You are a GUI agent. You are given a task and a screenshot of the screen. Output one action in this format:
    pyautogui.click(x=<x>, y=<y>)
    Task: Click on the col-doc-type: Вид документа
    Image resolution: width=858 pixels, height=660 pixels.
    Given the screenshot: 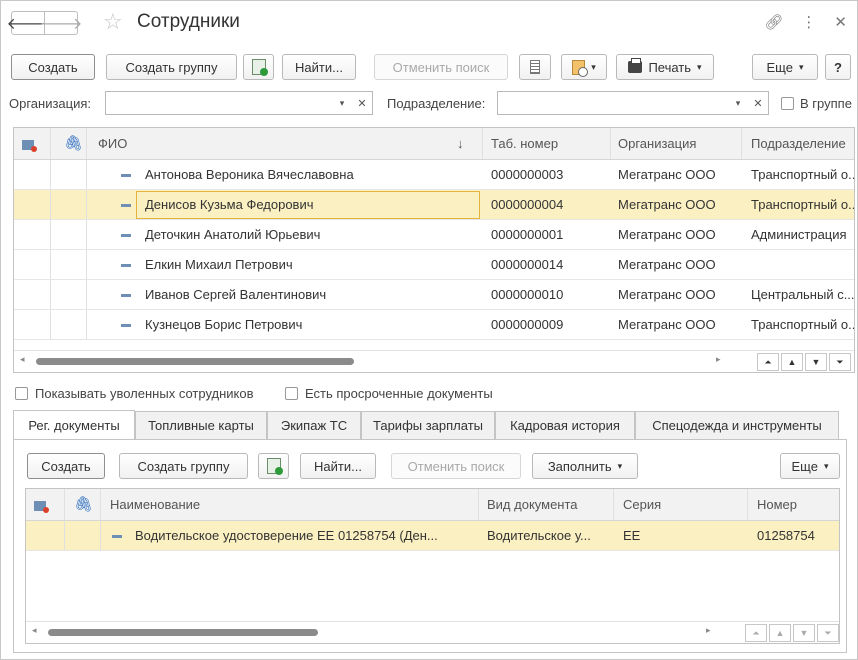 What is the action you would take?
    pyautogui.click(x=532, y=505)
    